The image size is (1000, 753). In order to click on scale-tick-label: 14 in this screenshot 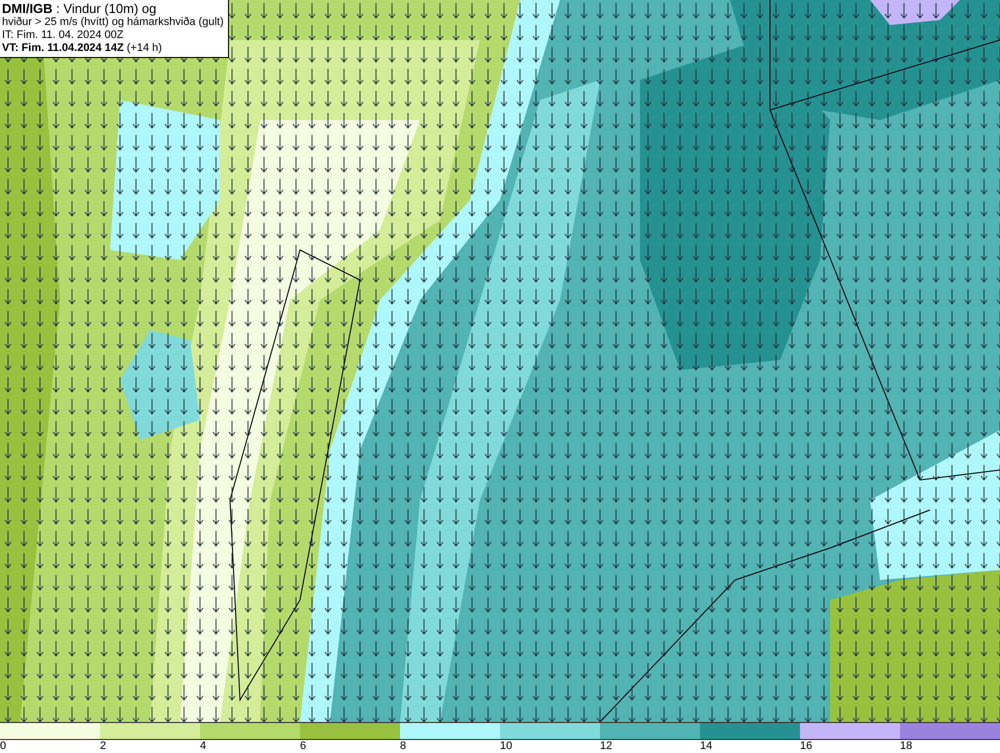, I will do `click(706, 746)`.